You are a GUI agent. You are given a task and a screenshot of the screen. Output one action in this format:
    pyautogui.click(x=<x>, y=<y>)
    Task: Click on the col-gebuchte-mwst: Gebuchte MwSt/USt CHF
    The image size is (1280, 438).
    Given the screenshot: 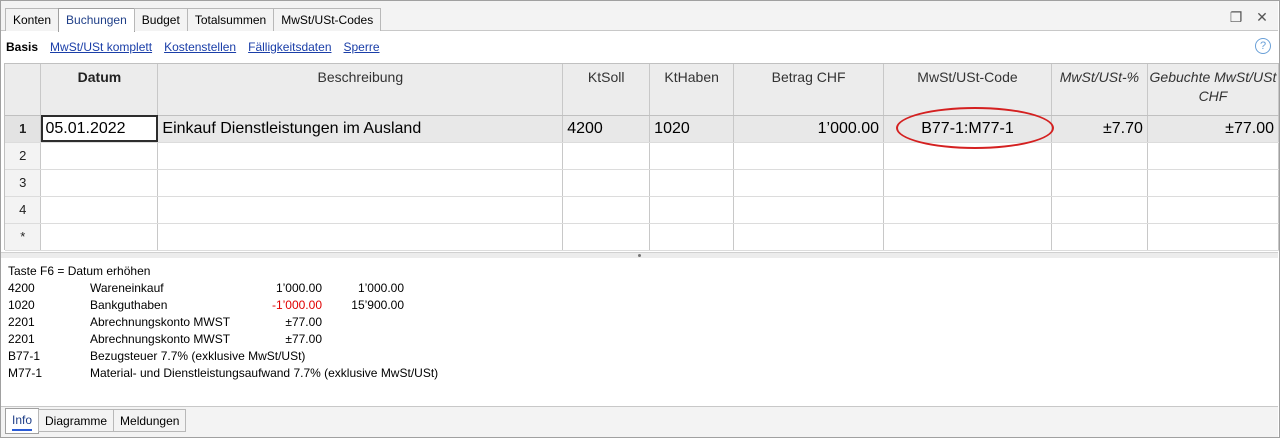 What is the action you would take?
    pyautogui.click(x=1213, y=90)
    